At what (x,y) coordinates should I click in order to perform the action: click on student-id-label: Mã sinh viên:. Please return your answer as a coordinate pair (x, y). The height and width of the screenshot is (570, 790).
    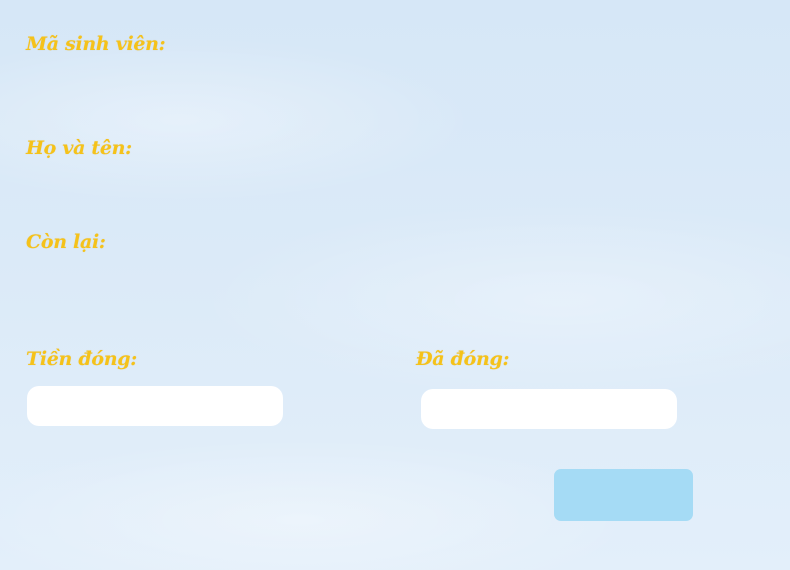
    Looking at the image, I should click on (96, 44).